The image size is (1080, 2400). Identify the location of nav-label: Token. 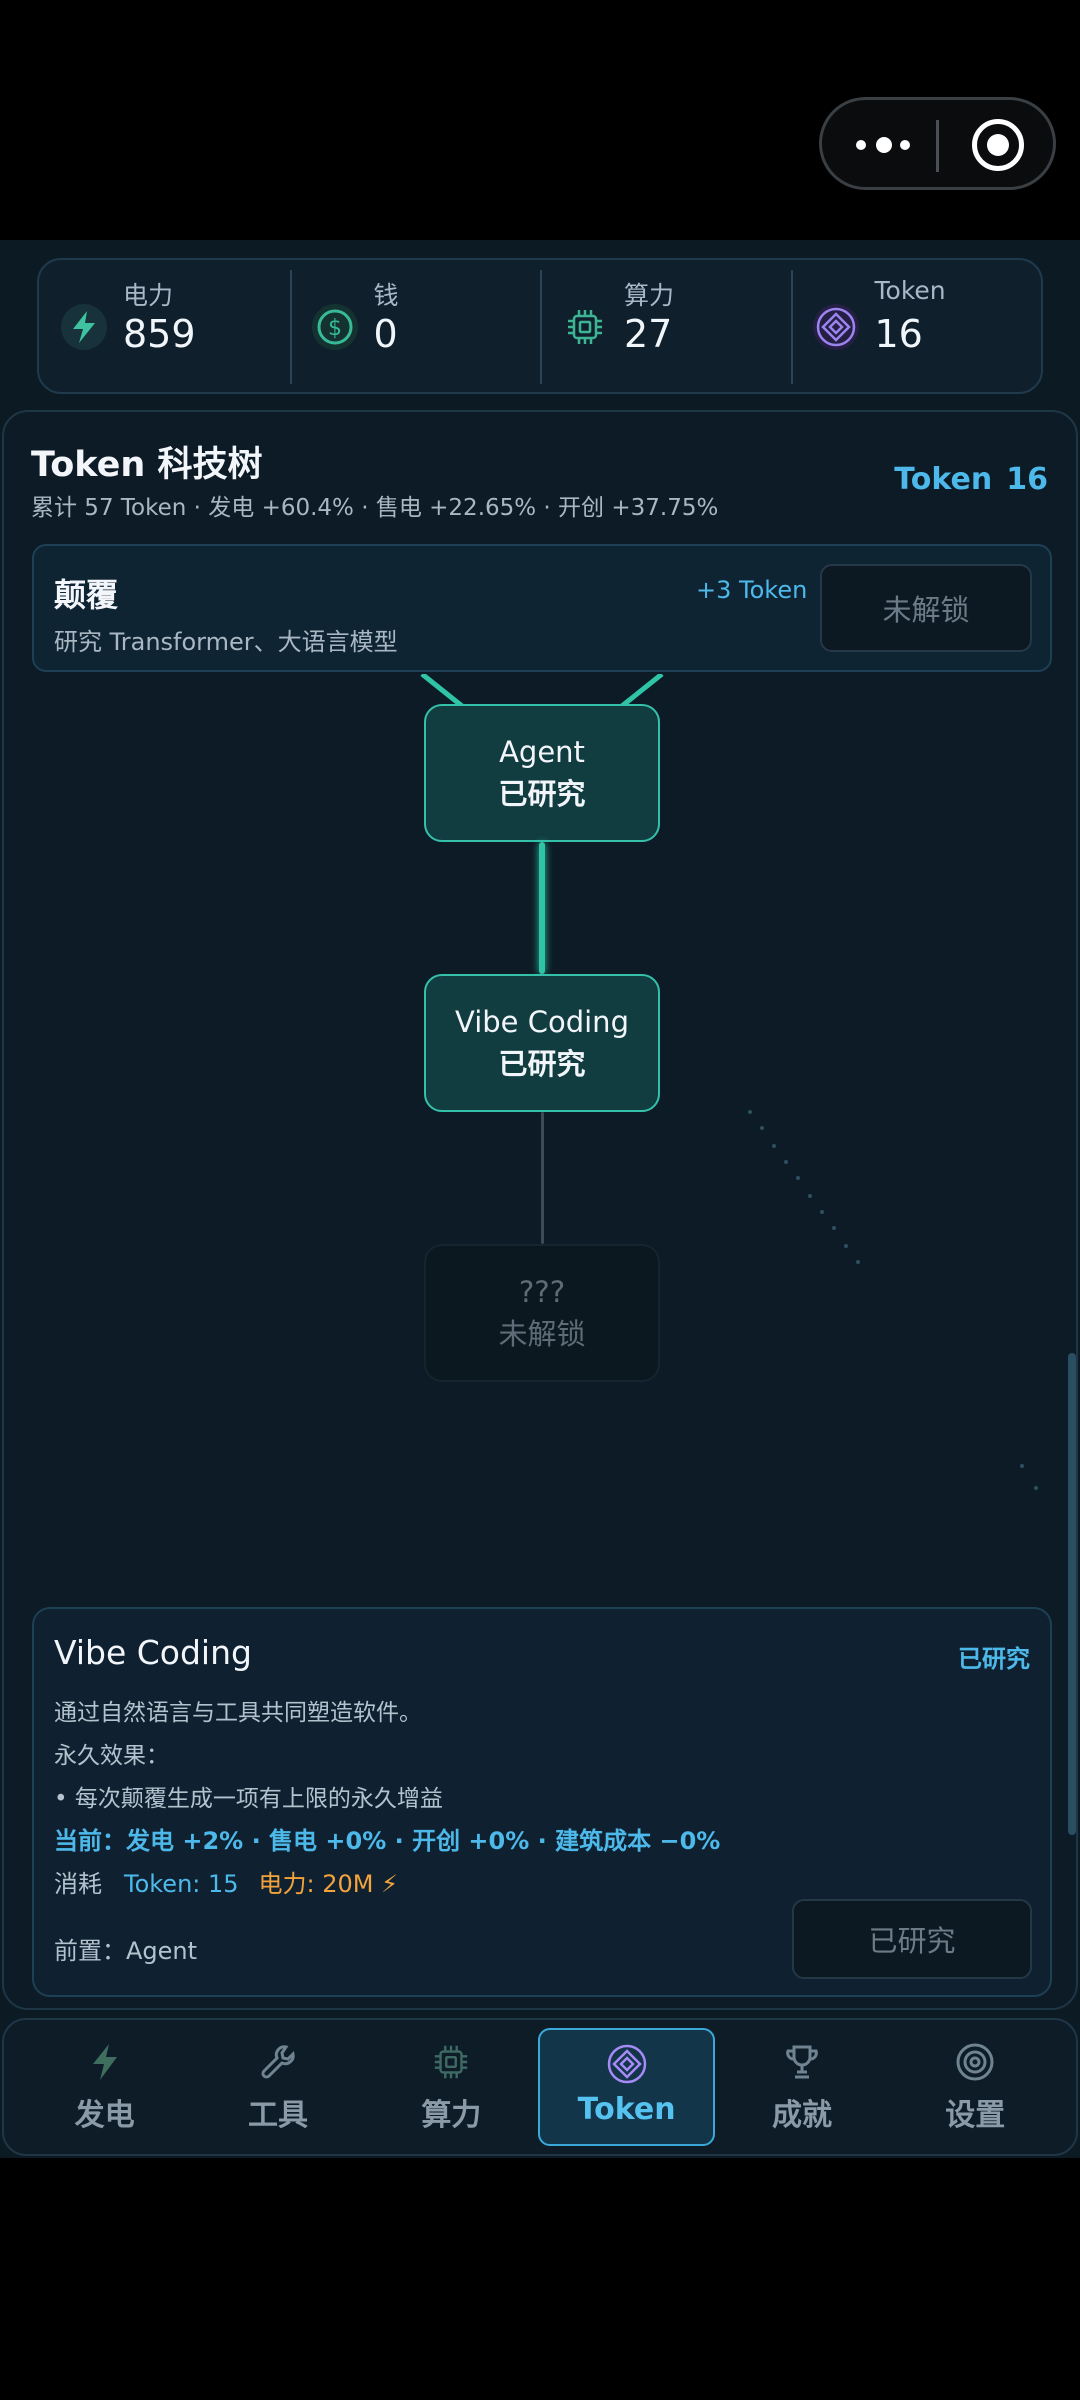
(626, 2109).